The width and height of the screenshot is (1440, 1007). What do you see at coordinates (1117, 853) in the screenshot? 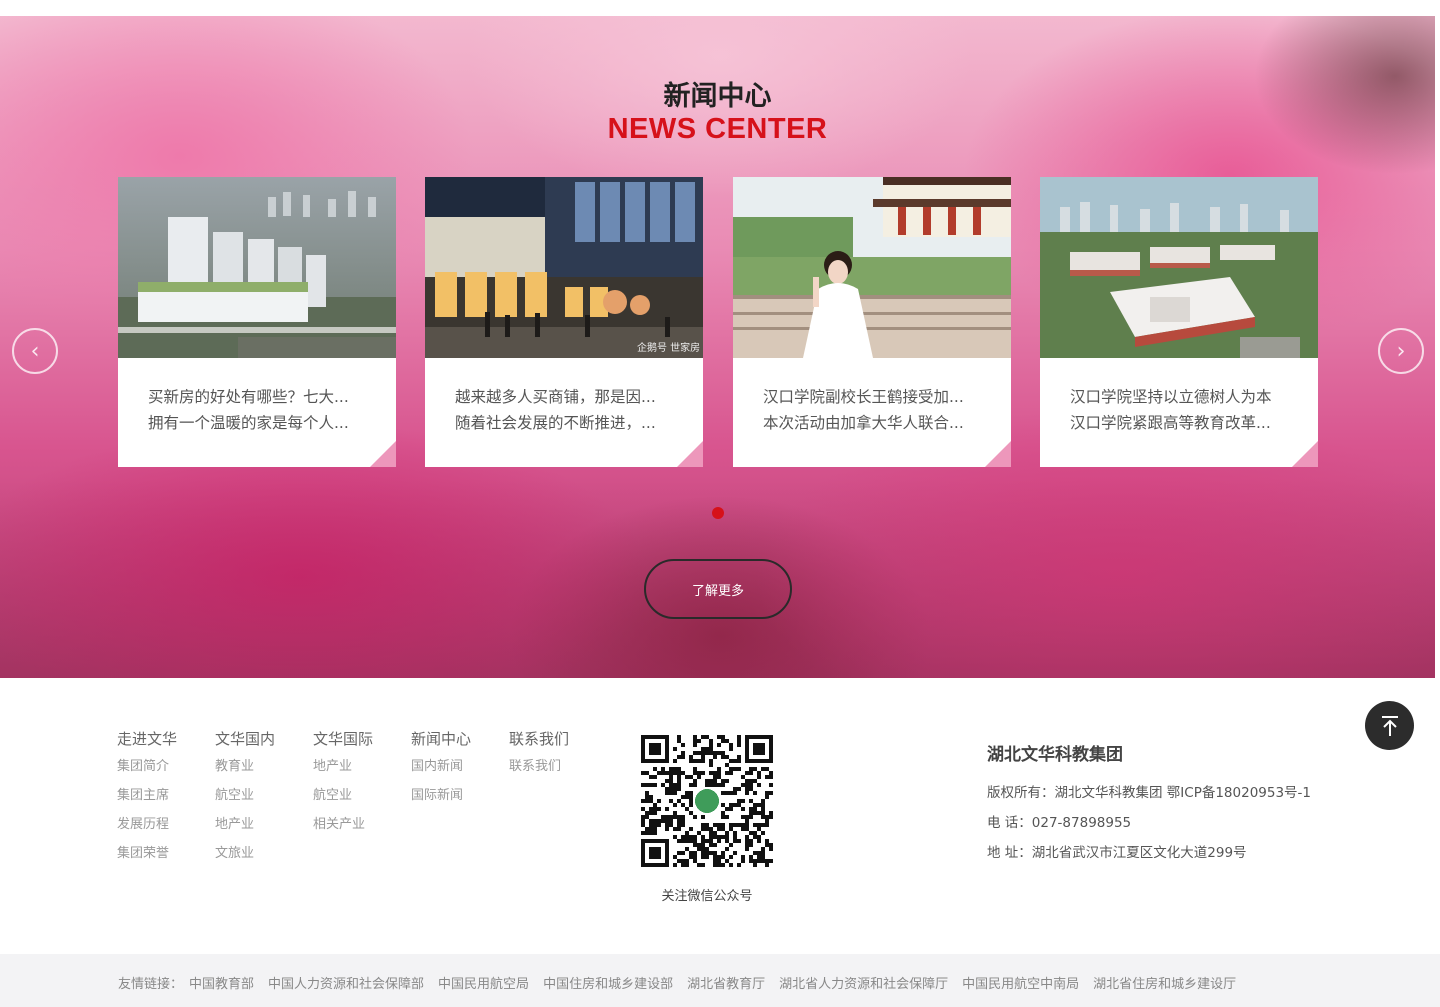
I see `address-text: 地 址：湖北省武汉市江夏区文化大道299号` at bounding box center [1117, 853].